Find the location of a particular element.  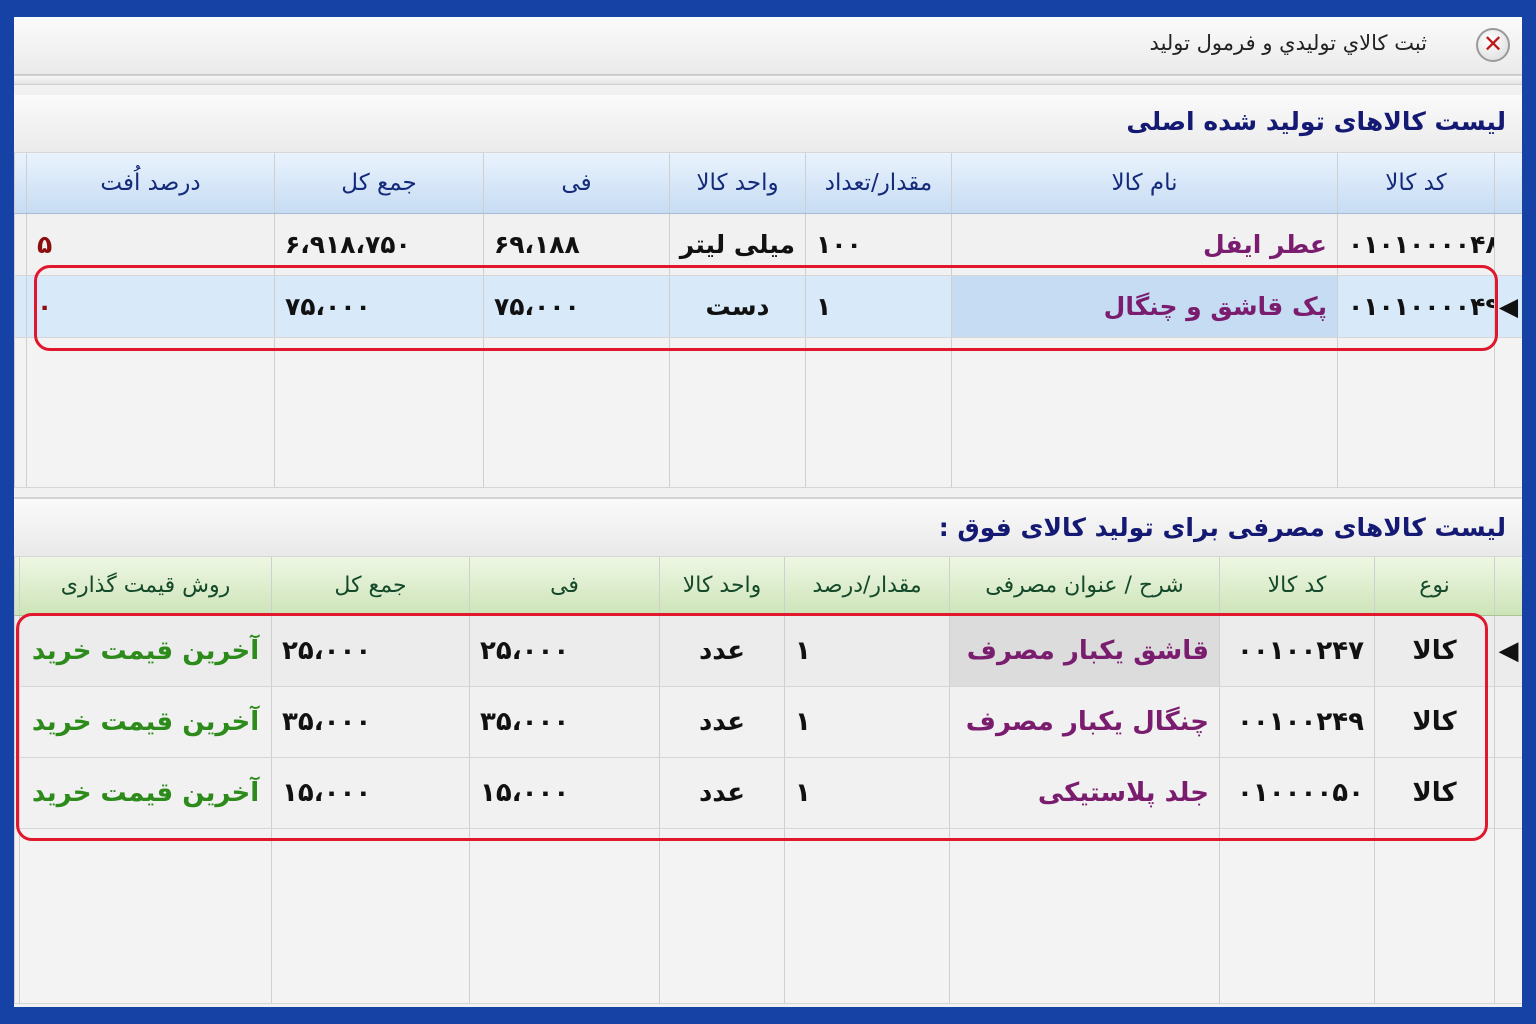

cell-fee: ۲۵،۰۰۰ is located at coordinates (564, 651).